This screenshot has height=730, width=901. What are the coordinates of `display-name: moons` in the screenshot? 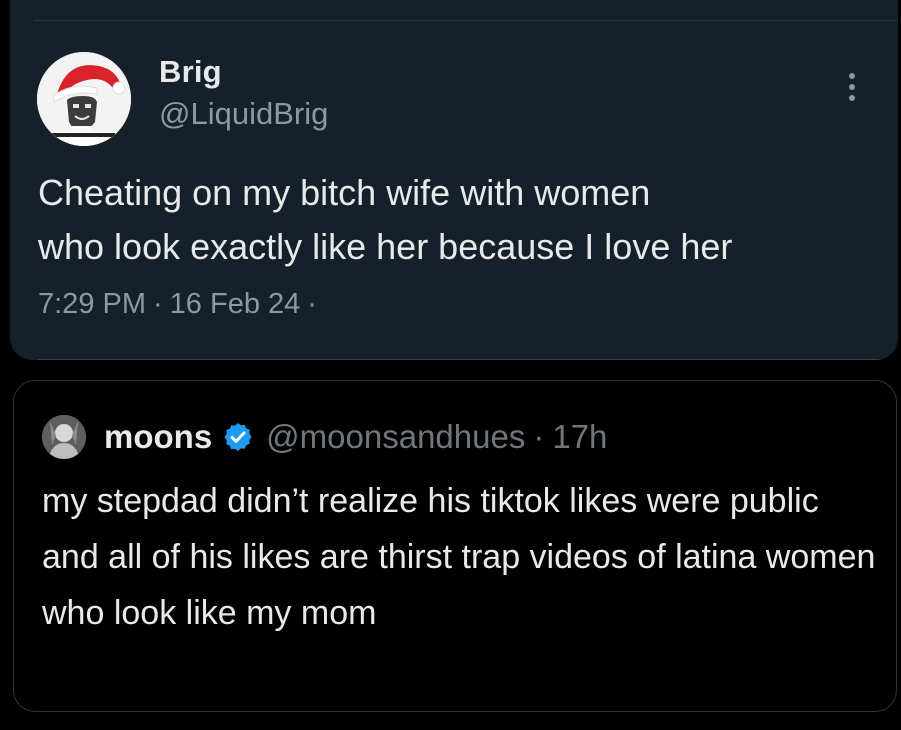 It's located at (158, 437).